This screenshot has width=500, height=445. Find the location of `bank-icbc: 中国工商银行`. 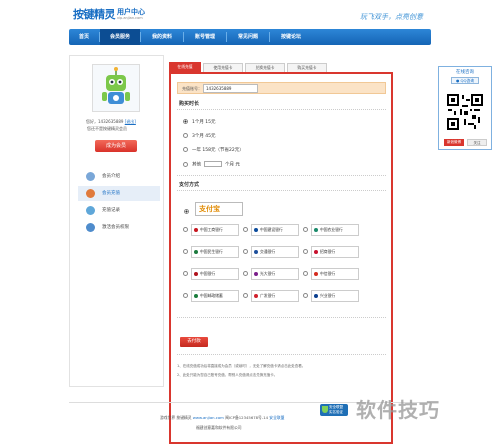

bank-icbc: 中国工商银行 is located at coordinates (215, 230).